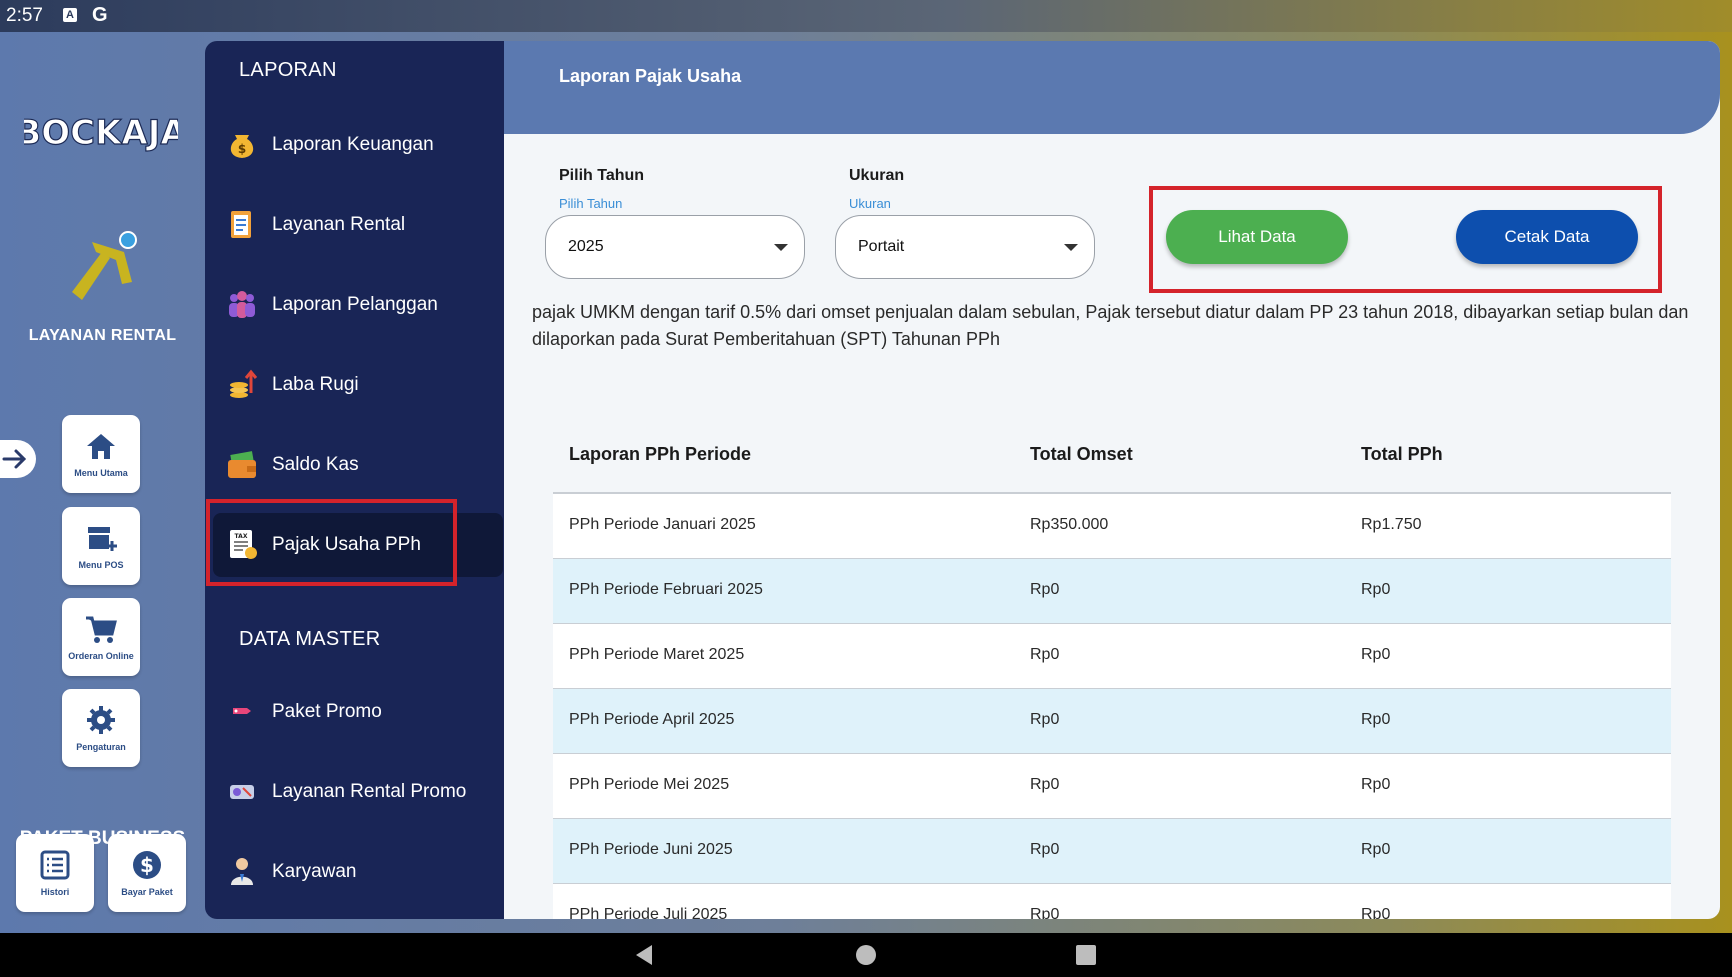 The width and height of the screenshot is (1732, 977). What do you see at coordinates (353, 144) in the screenshot?
I see `menu-label: Laporan Keuangan` at bounding box center [353, 144].